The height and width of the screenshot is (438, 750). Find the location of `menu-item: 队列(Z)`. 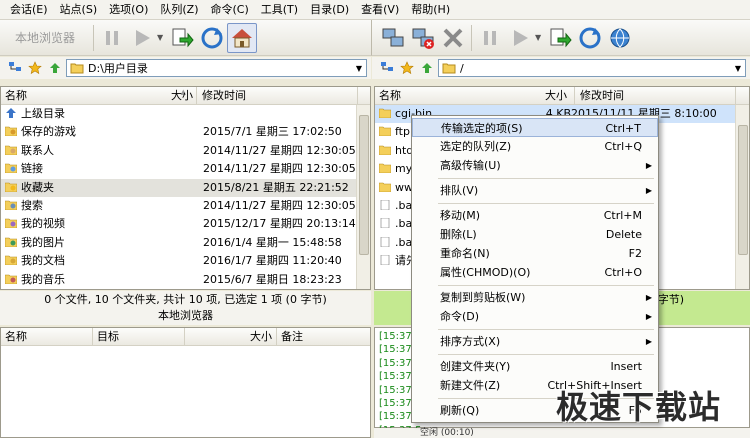

menu-item: 队列(Z) is located at coordinates (179, 10).